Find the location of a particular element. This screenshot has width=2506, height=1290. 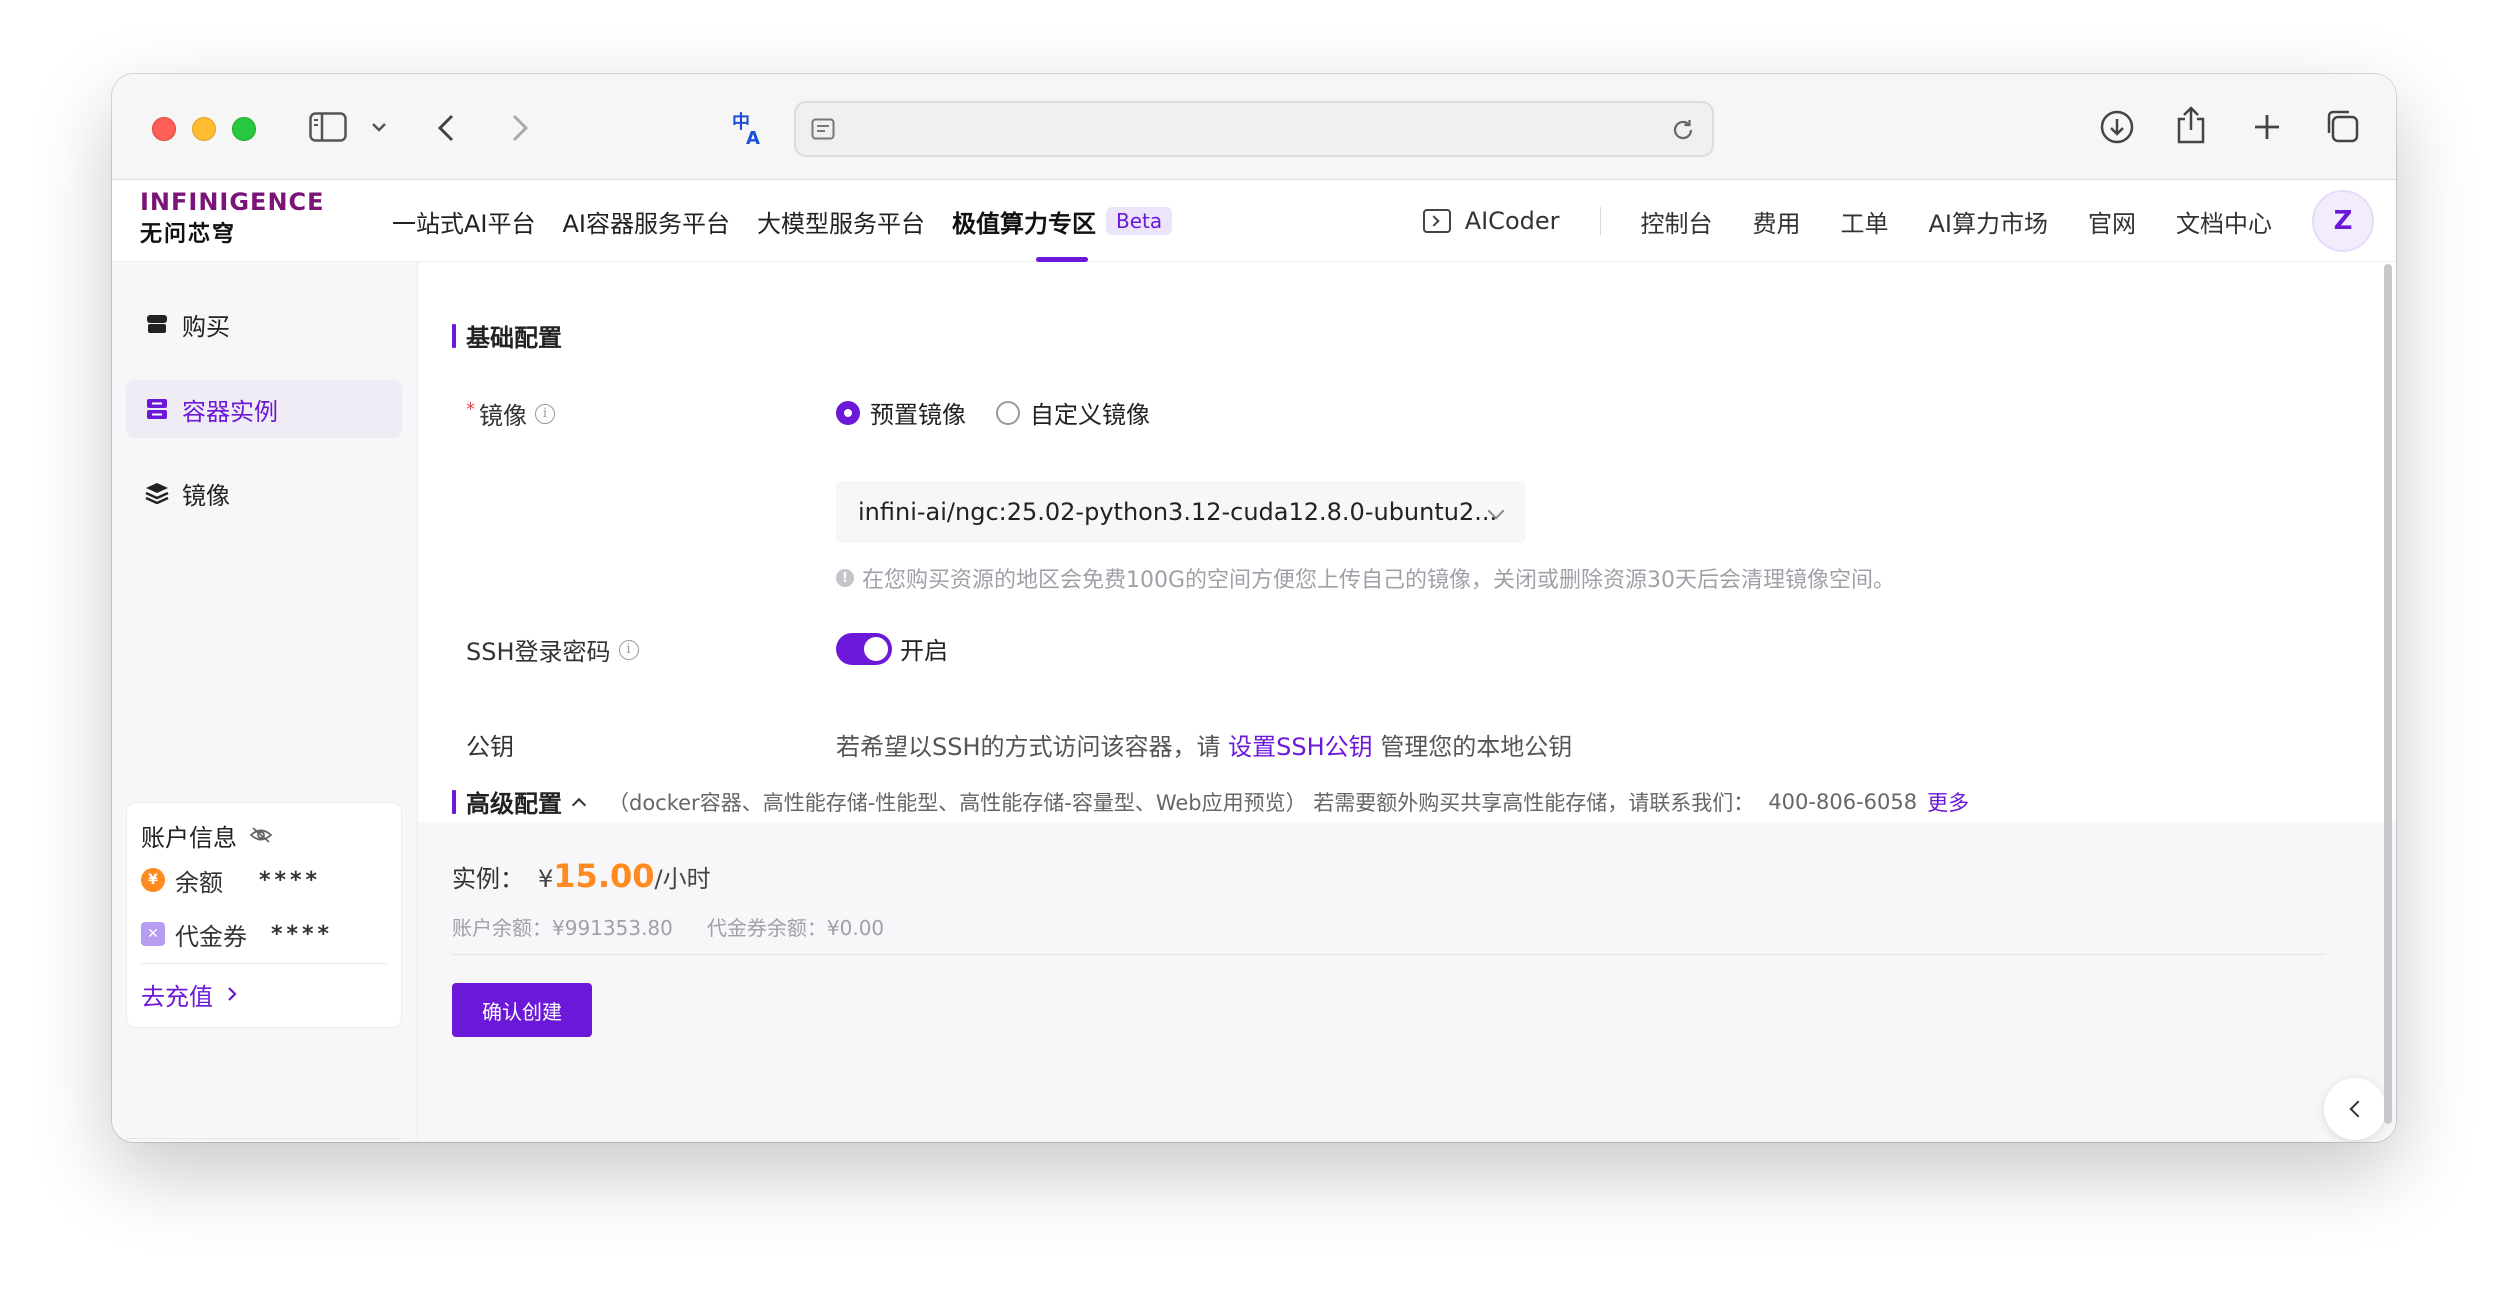

nav-tickets: 工单 is located at coordinates (1865, 221).